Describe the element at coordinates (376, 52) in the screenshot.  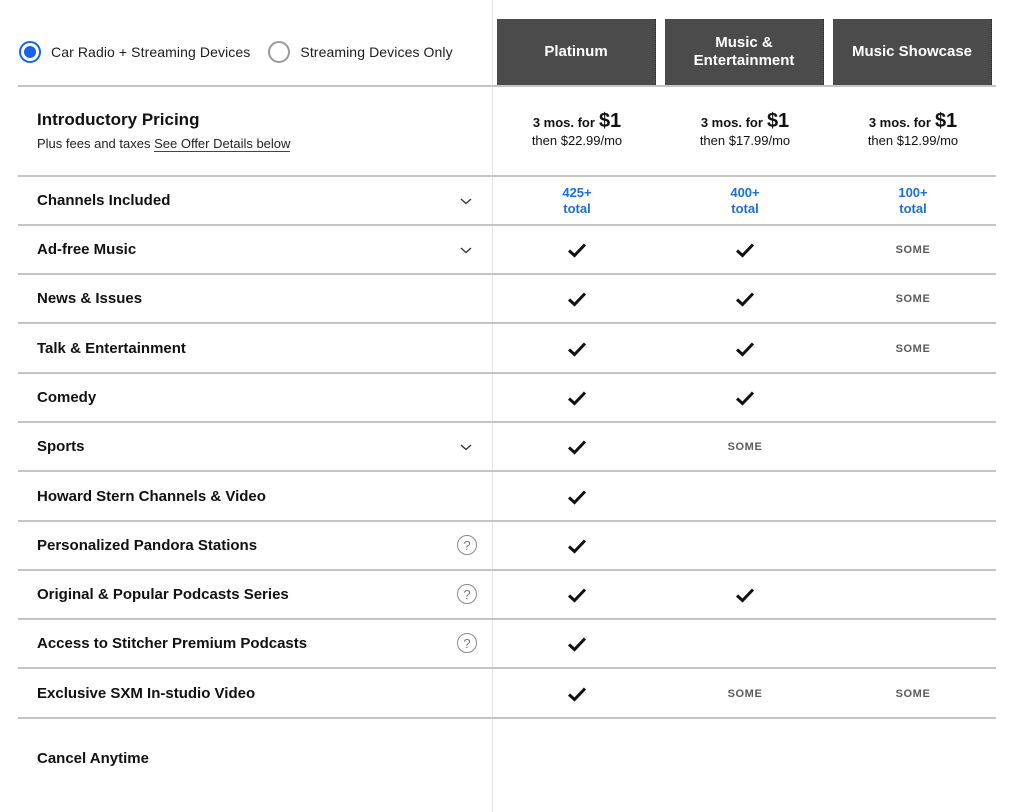
I see `radio-label: Streaming Devices Only` at that location.